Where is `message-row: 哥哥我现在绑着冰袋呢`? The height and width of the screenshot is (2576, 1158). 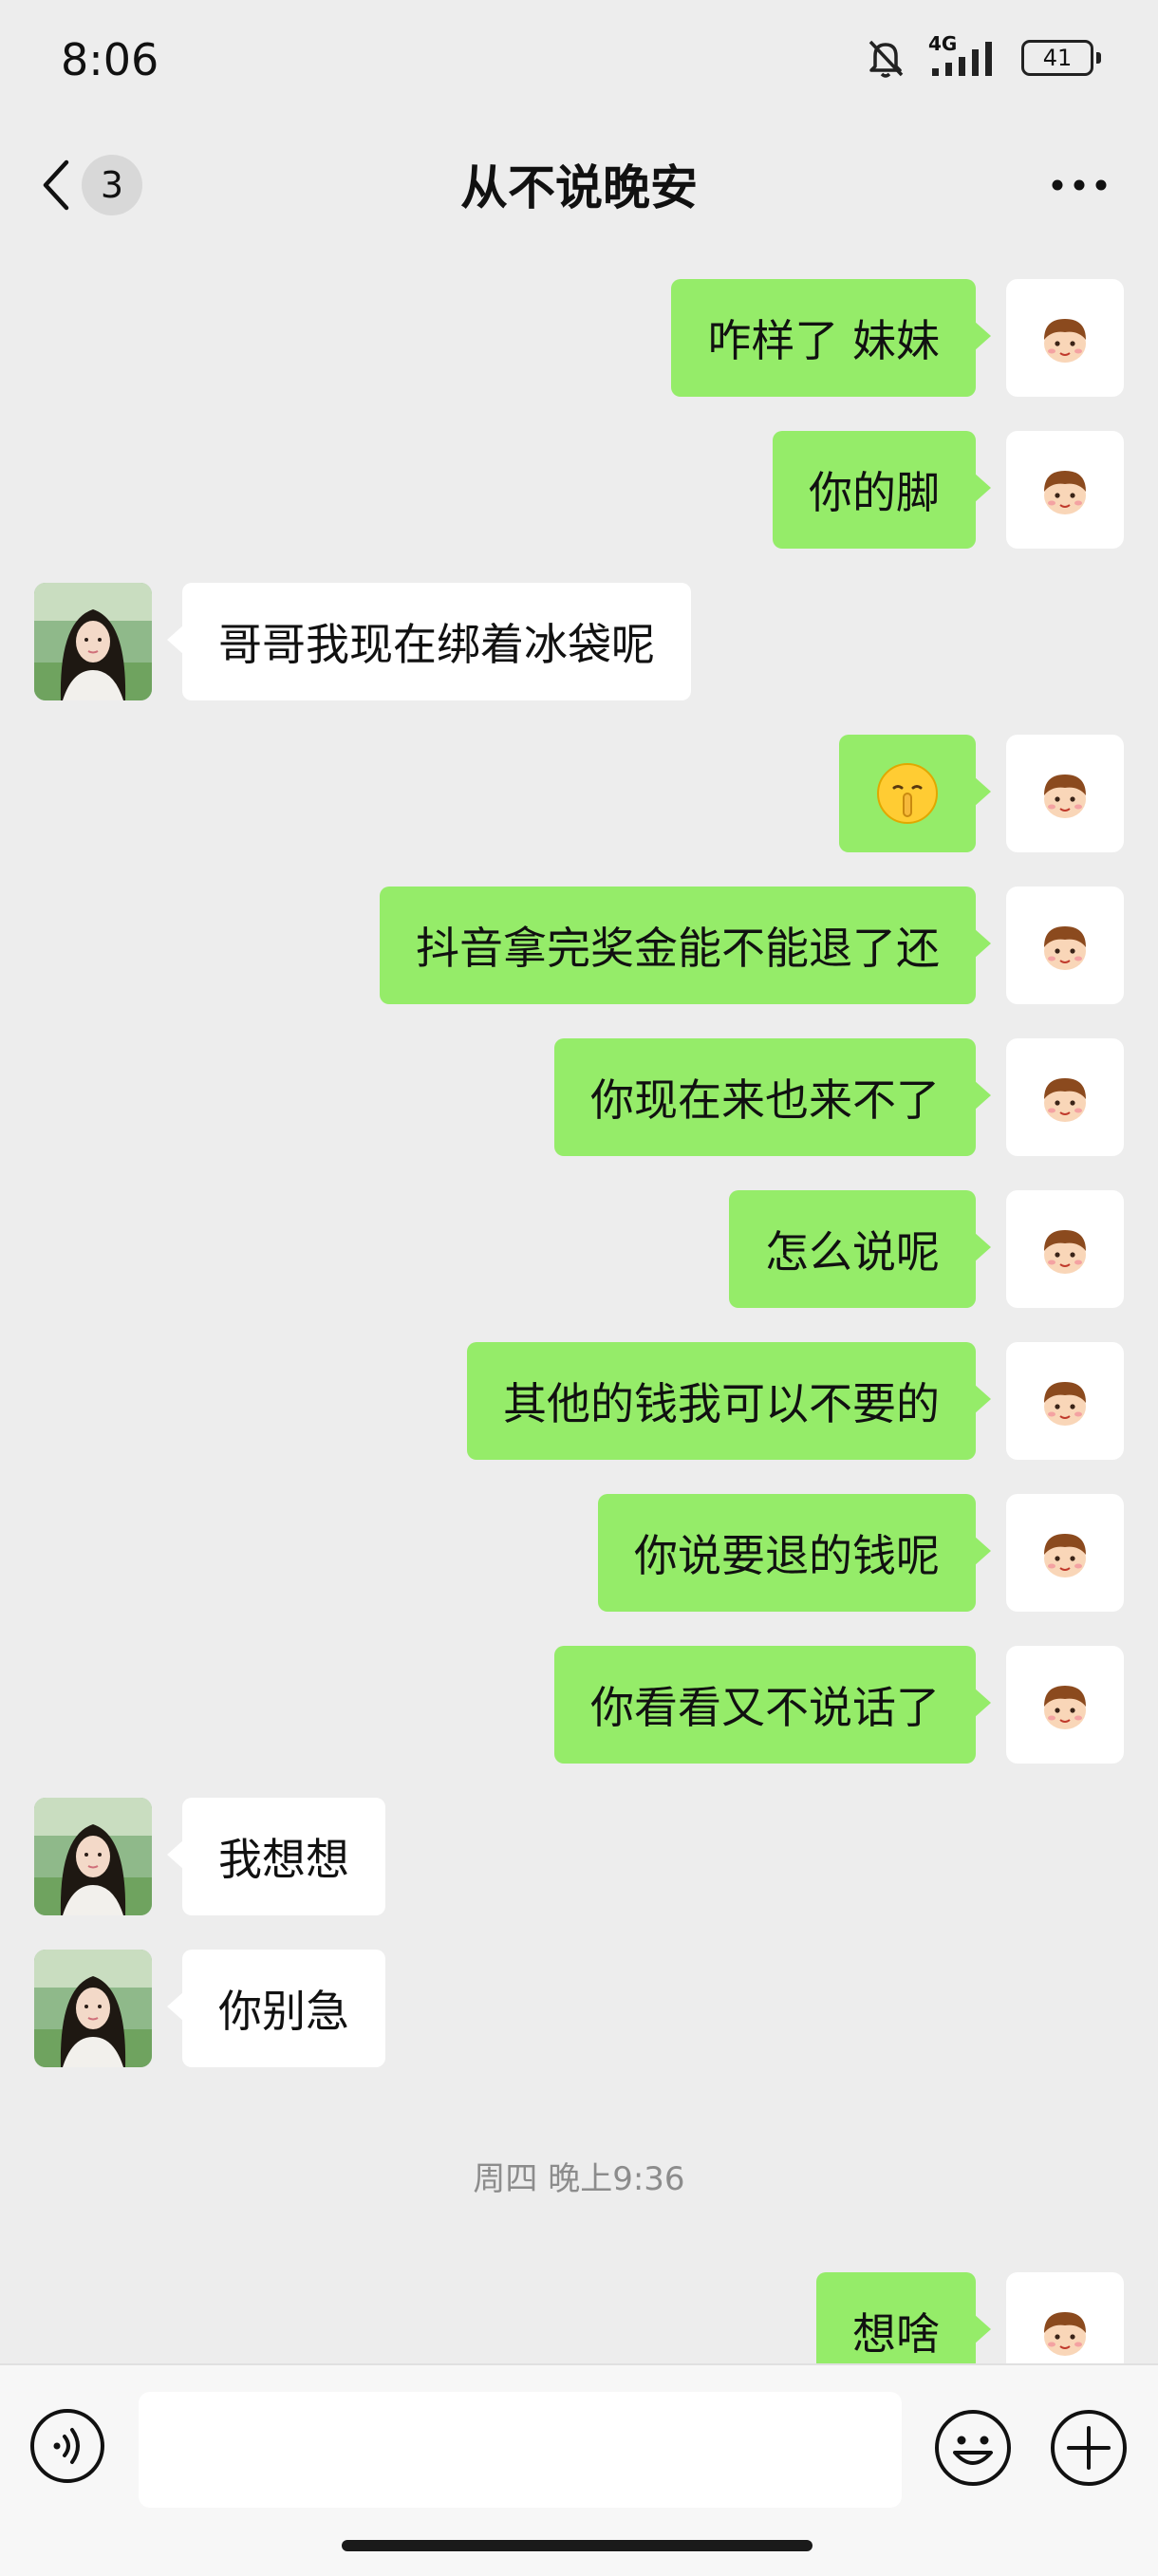
message-row: 哥哥我现在绑着冰袋呢 is located at coordinates (579, 641).